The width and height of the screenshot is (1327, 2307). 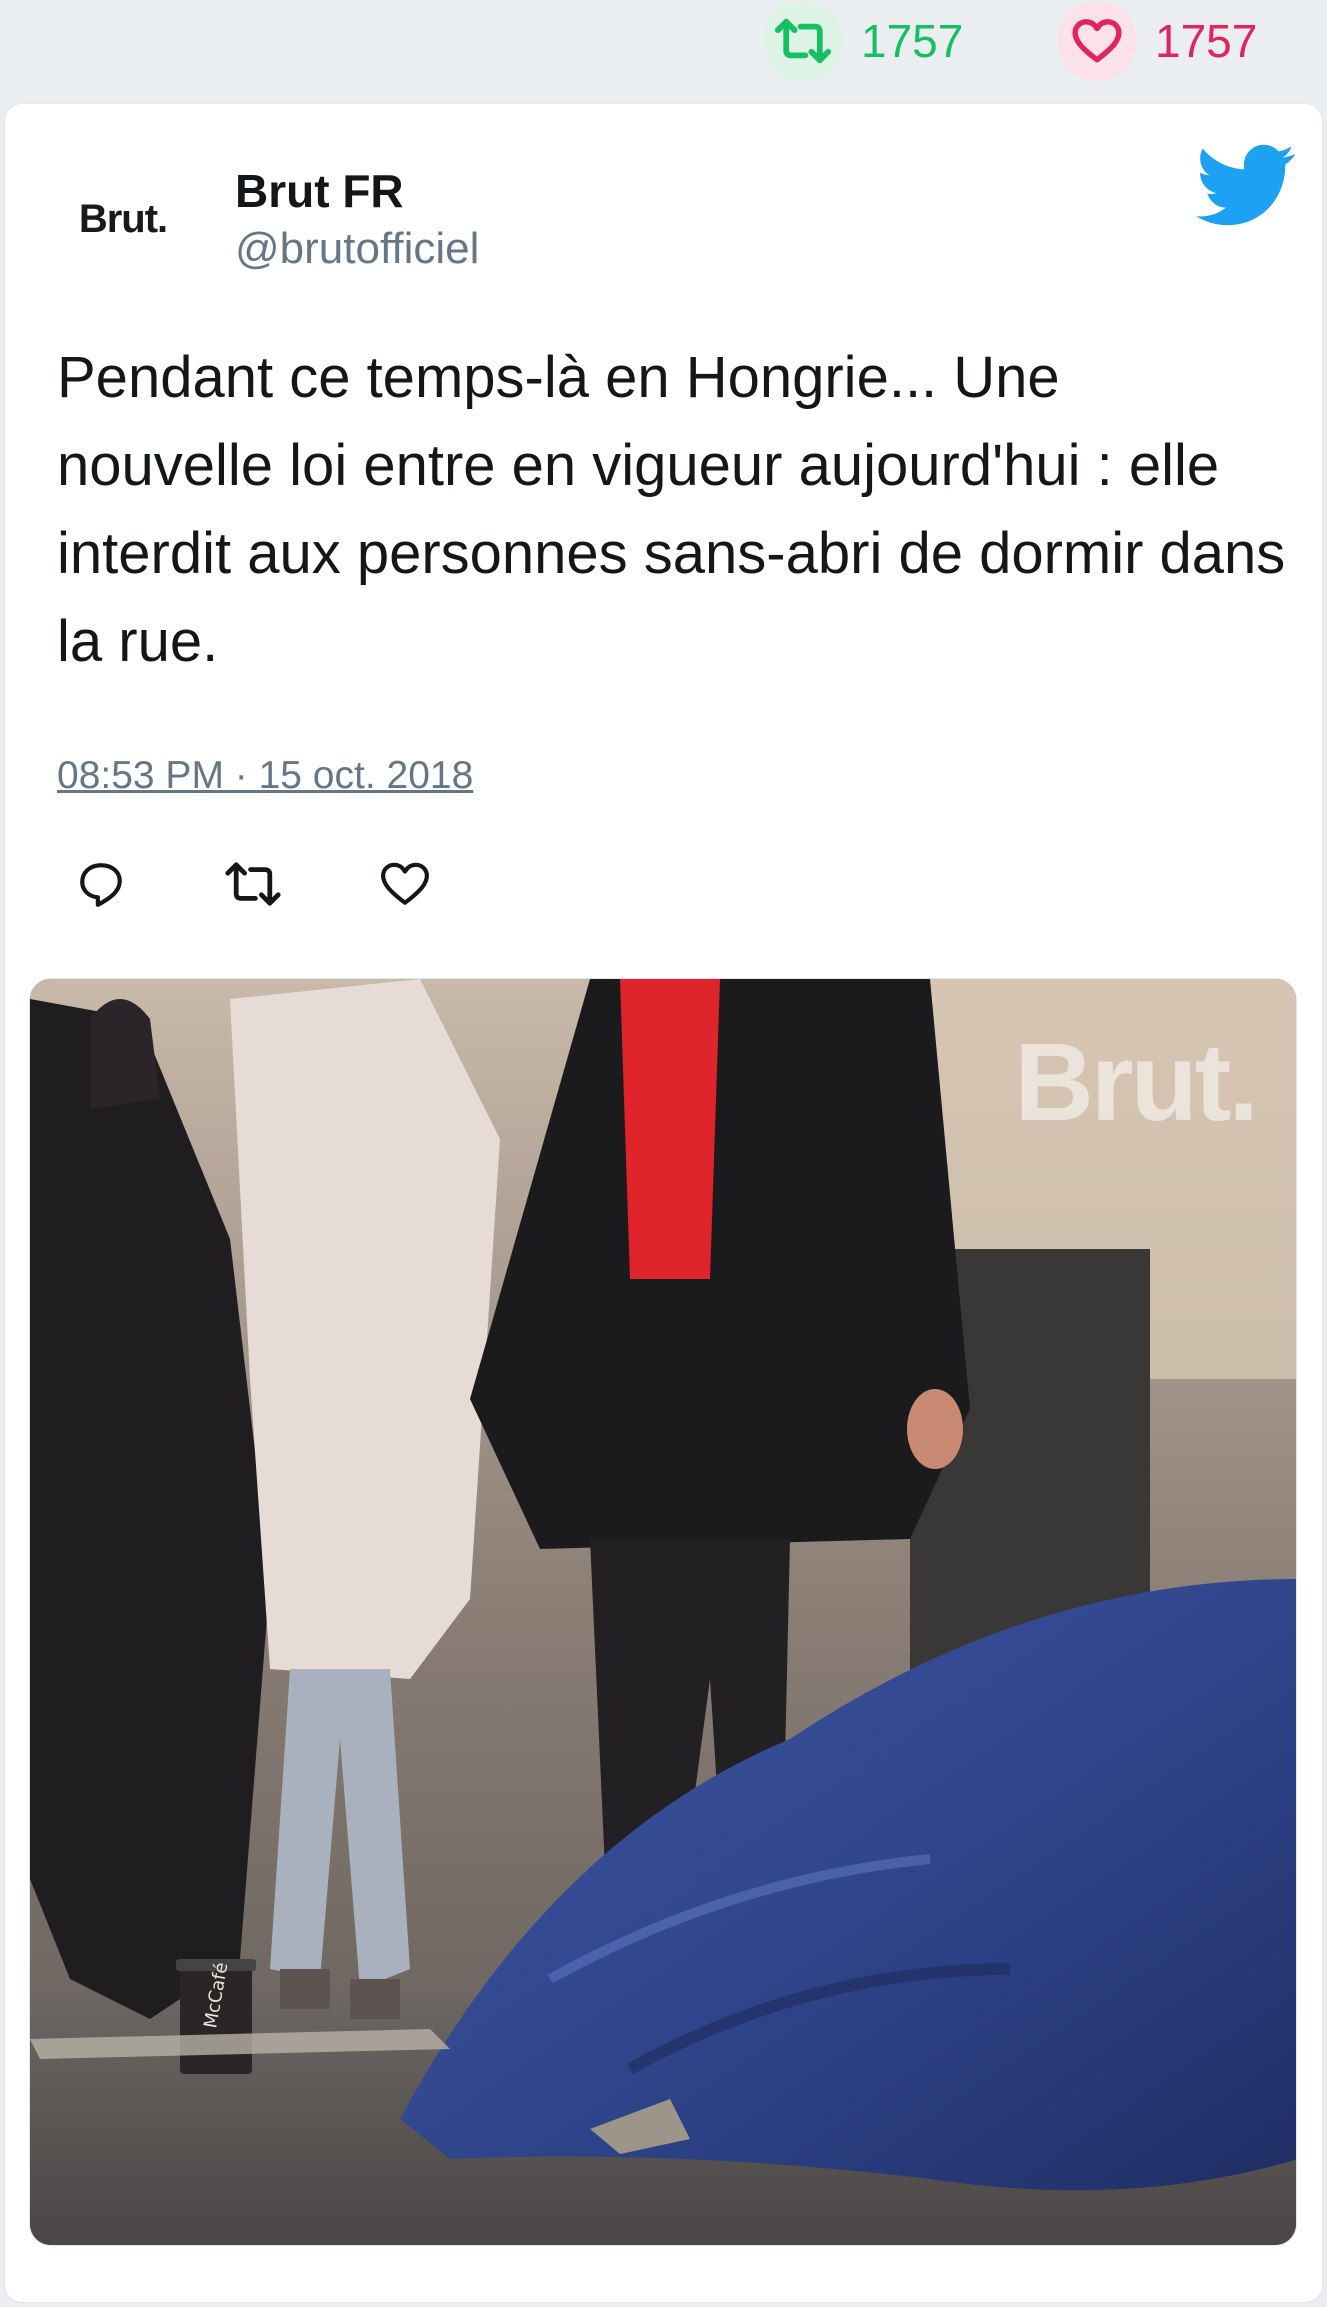 I want to click on tweet-timestamp: 08:53 PM · 15 oct. 2018, so click(x=265, y=776).